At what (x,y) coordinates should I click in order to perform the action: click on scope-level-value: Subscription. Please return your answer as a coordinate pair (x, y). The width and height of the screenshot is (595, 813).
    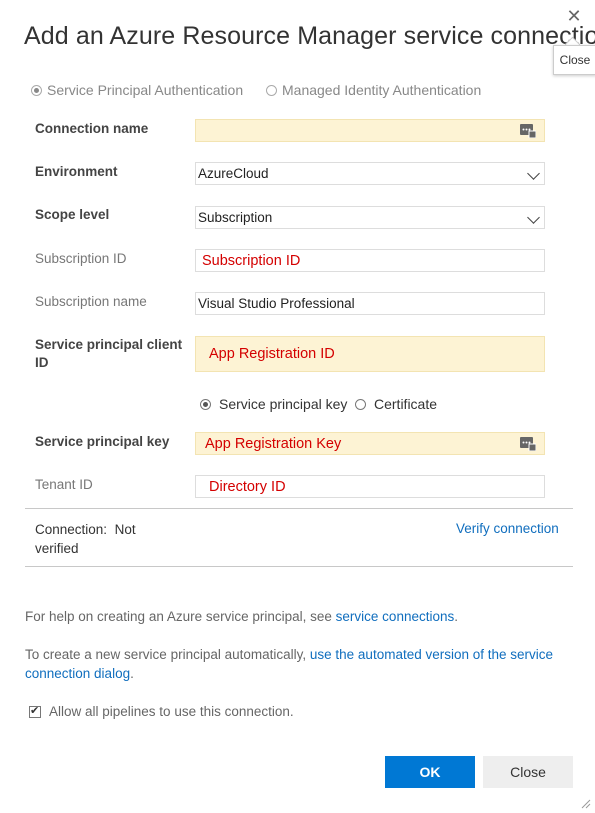
    Looking at the image, I should click on (235, 217).